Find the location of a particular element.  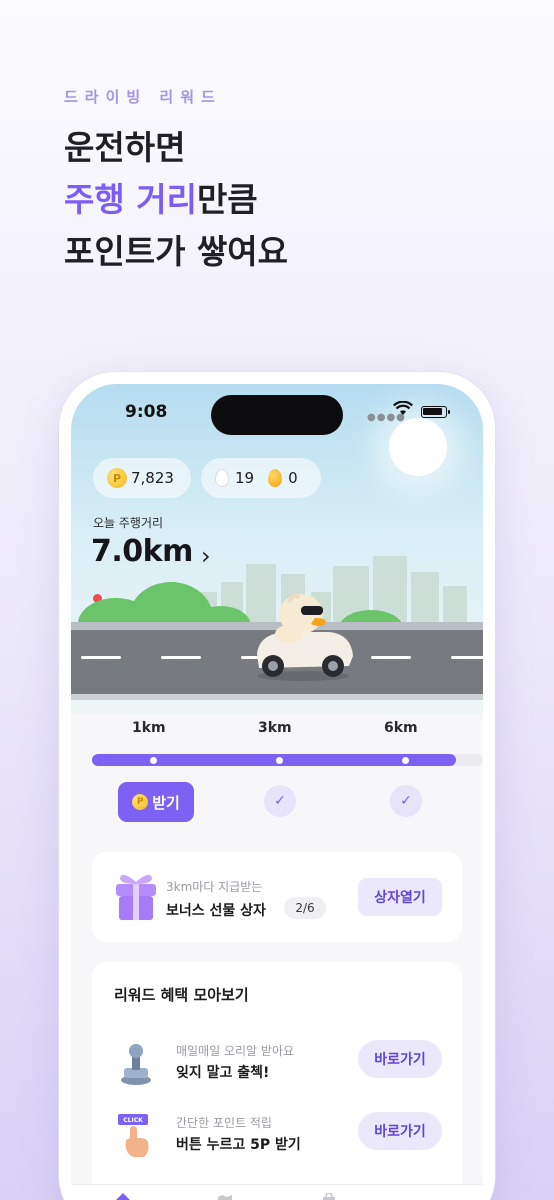

benefit-item-attendance: 매일매일 오리알 받아요 잊지 말고 출첵! 바로가기 is located at coordinates (277, 1066).